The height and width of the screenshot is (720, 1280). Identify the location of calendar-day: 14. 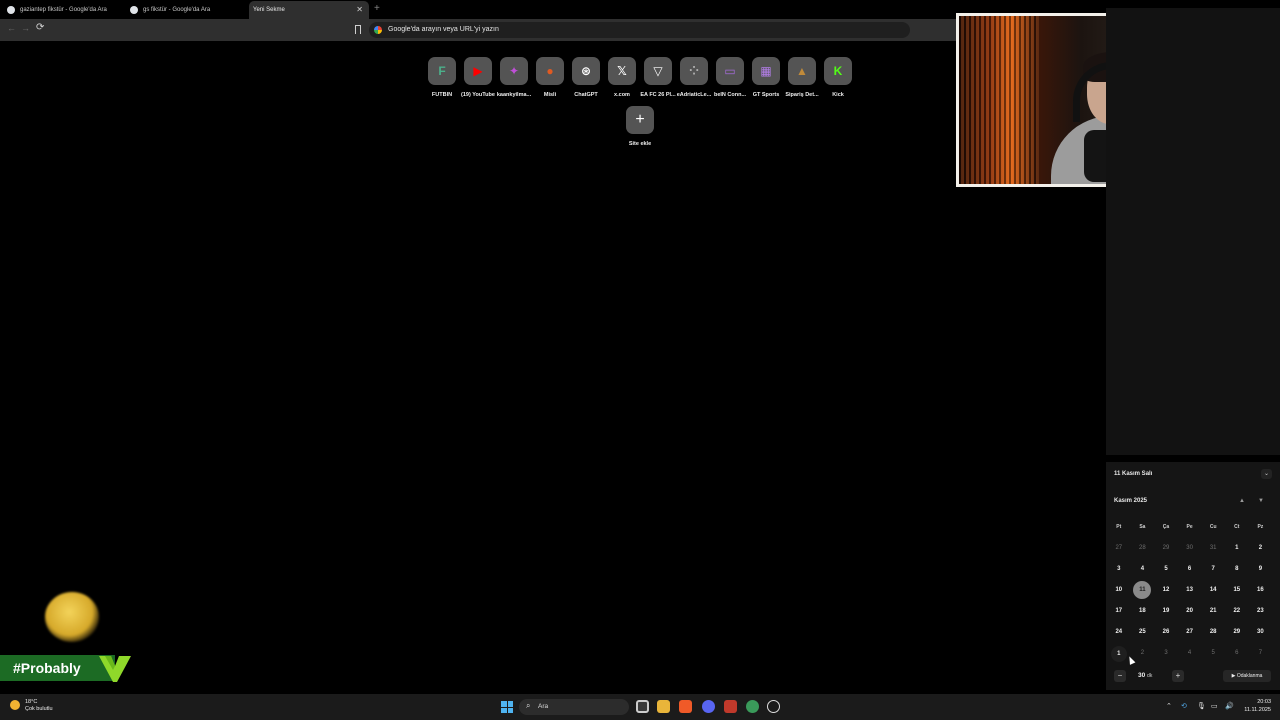
(1213, 590).